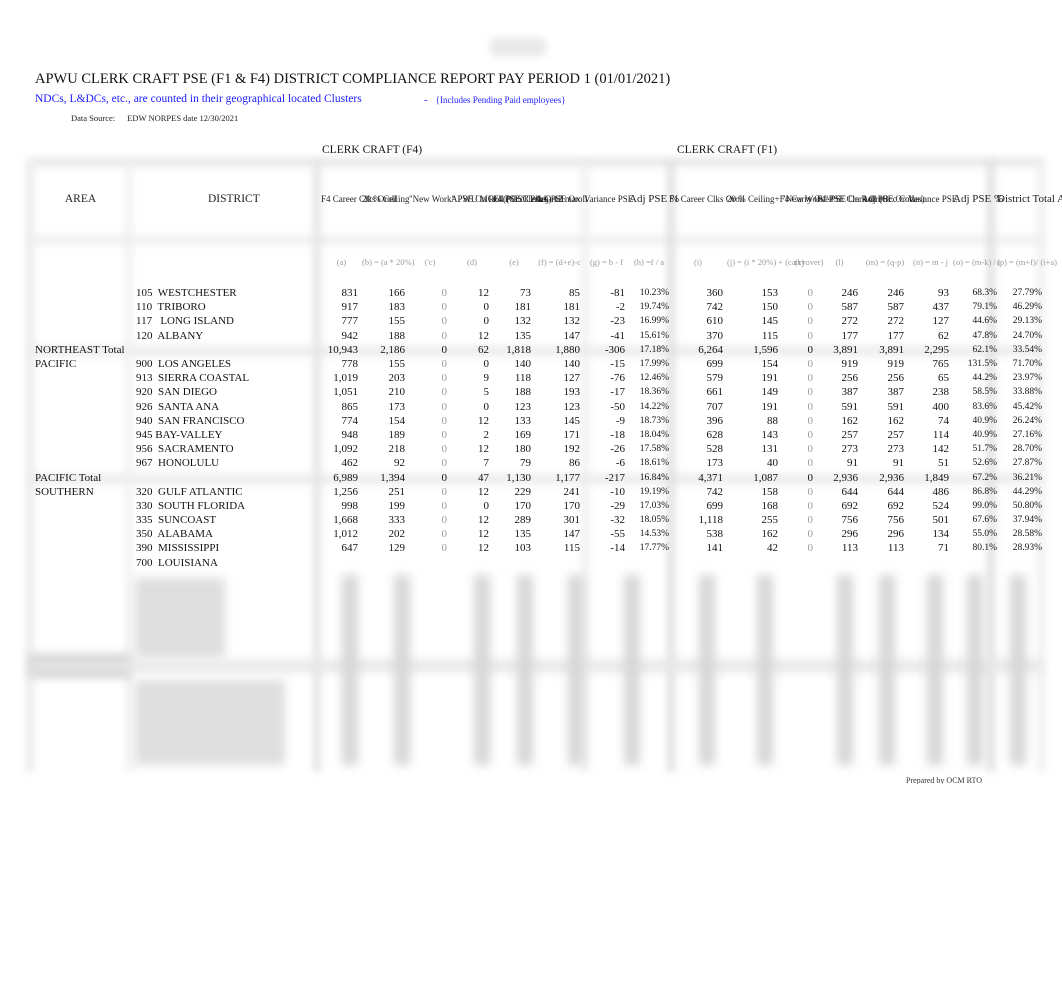  What do you see at coordinates (472, 262) in the screenshot?
I see `formula-d: (d)` at bounding box center [472, 262].